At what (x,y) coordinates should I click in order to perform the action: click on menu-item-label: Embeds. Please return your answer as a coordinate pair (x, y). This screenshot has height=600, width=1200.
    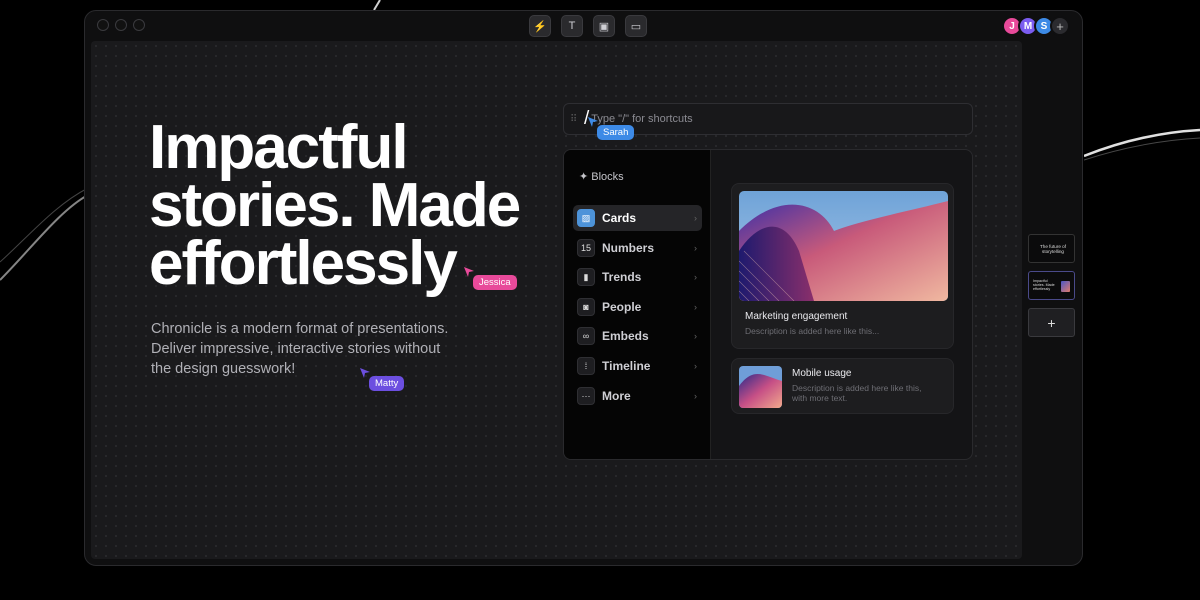
    Looking at the image, I should click on (625, 336).